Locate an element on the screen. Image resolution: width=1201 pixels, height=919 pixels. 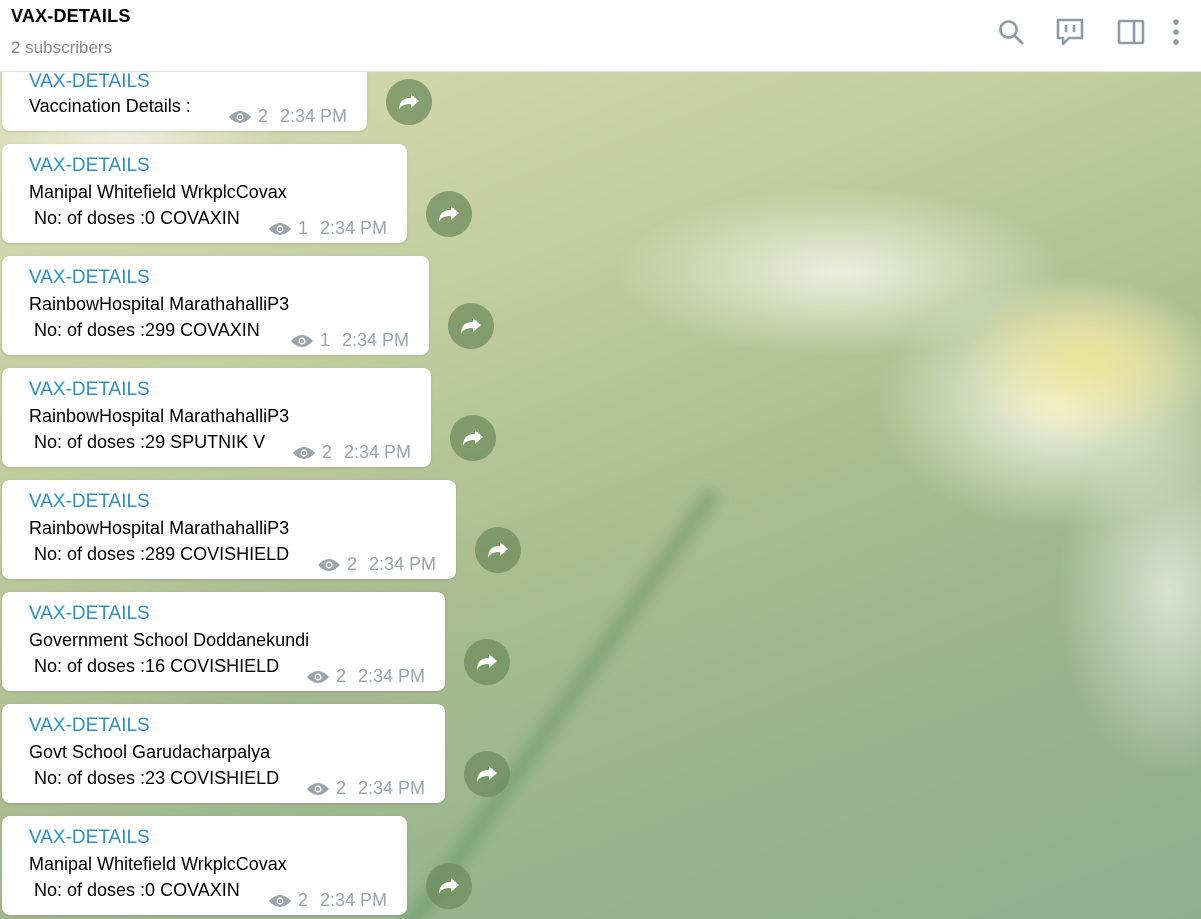
channel-title: VAX-DETAILS is located at coordinates (71, 16).